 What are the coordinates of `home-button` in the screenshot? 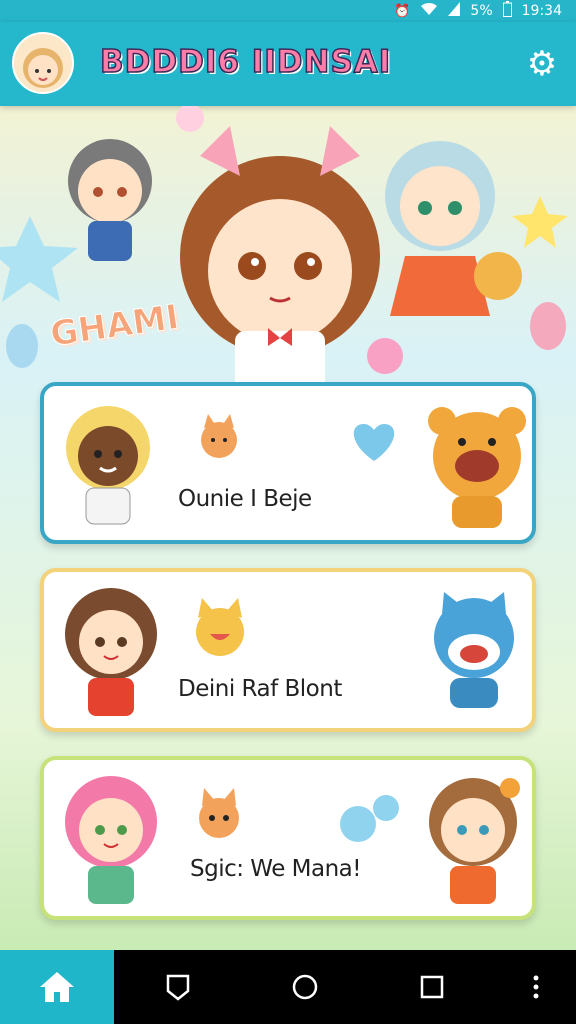 It's located at (304, 987).